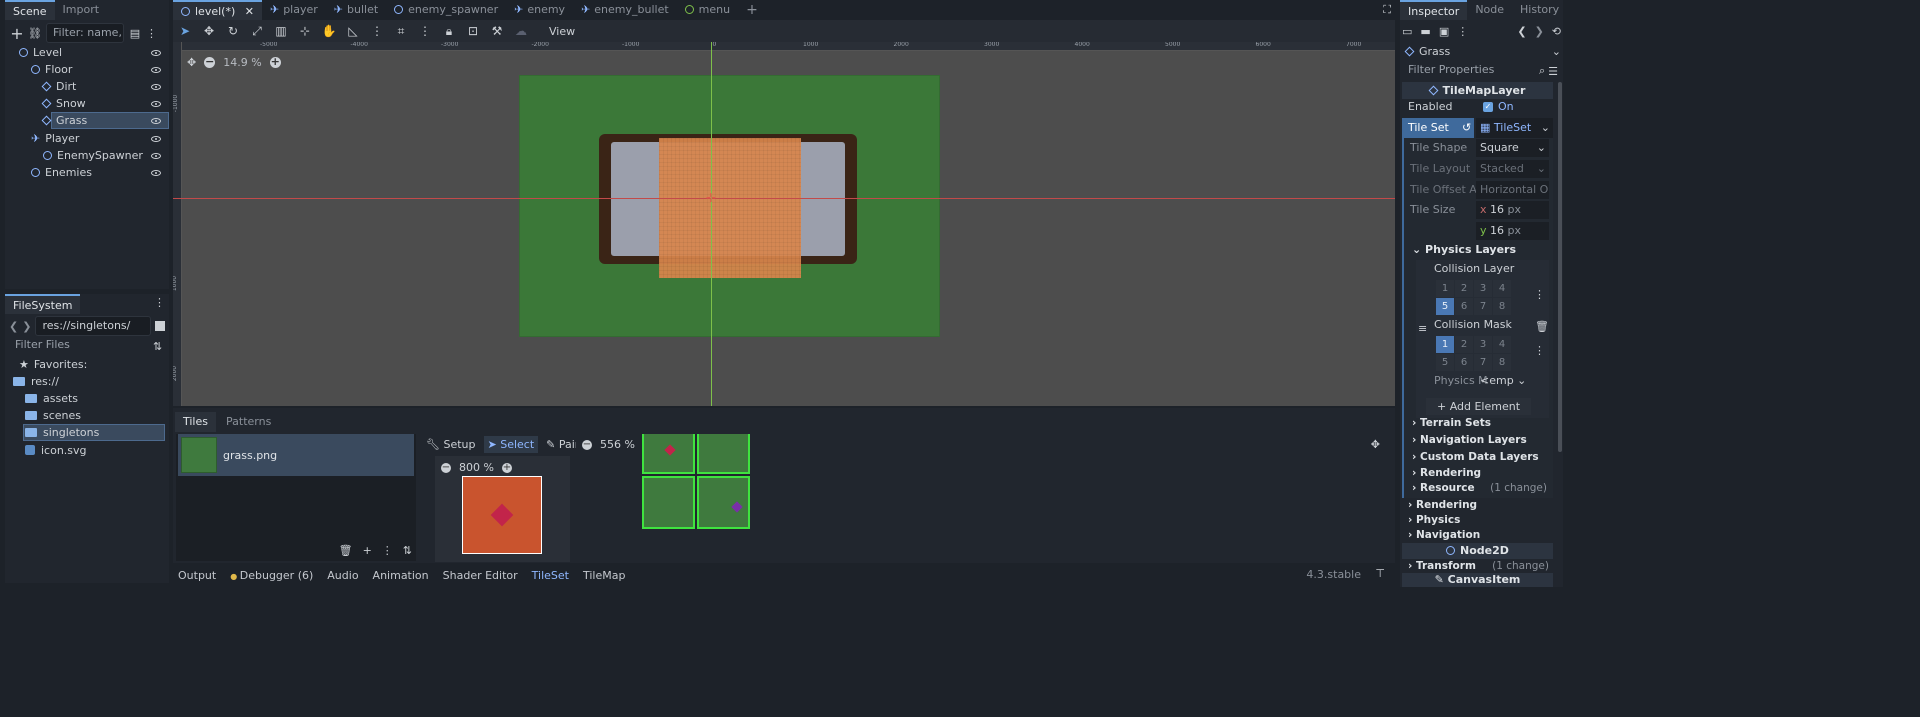 The height and width of the screenshot is (717, 1920). Describe the element at coordinates (451, 444) in the screenshot. I see `setup-mode-button: 🔧︎ Setup` at that location.